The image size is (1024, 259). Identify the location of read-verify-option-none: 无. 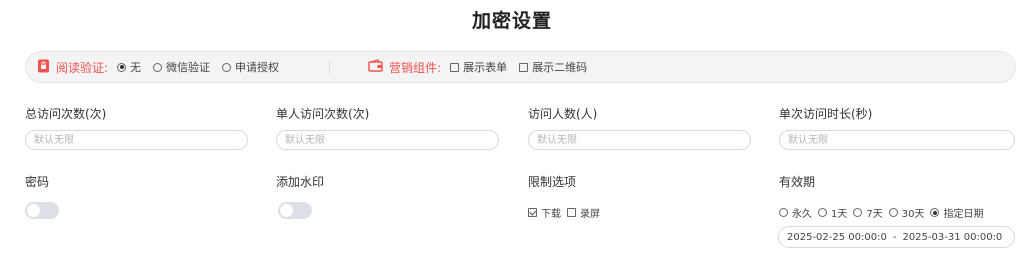
(129, 67).